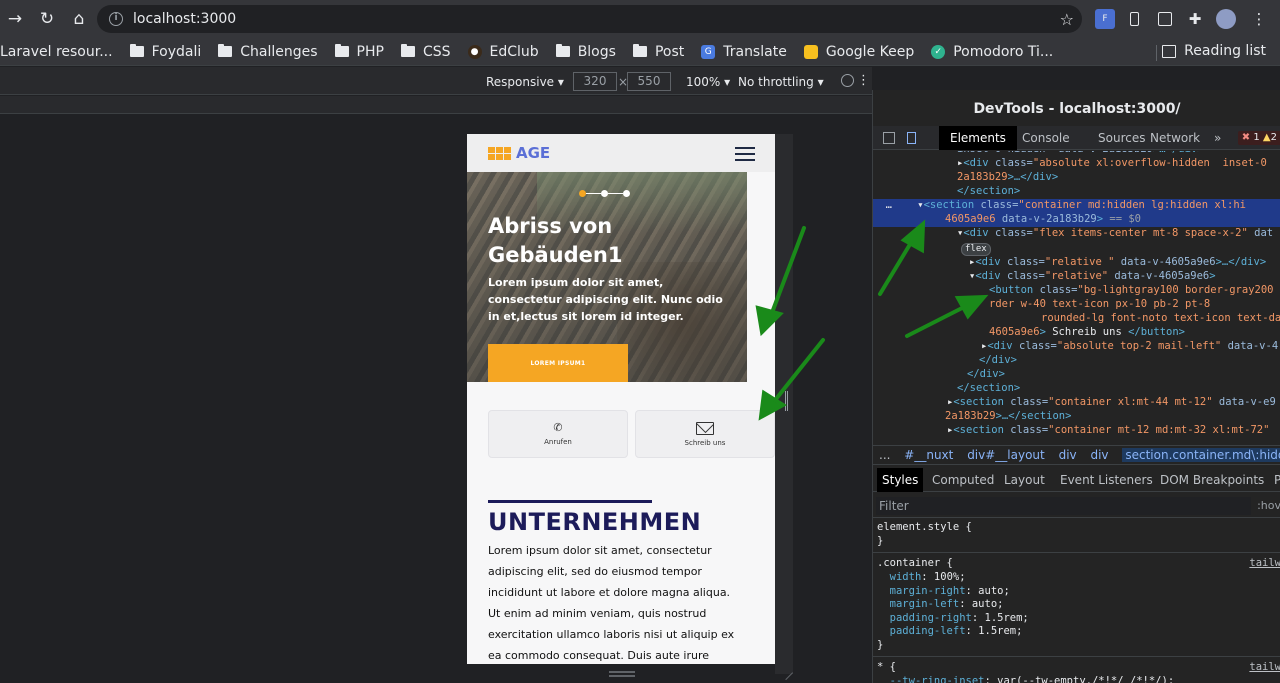 This screenshot has height=683, width=1280. Describe the element at coordinates (1106, 480) in the screenshot. I see `tab-event-listeners: Event Listeners` at that location.